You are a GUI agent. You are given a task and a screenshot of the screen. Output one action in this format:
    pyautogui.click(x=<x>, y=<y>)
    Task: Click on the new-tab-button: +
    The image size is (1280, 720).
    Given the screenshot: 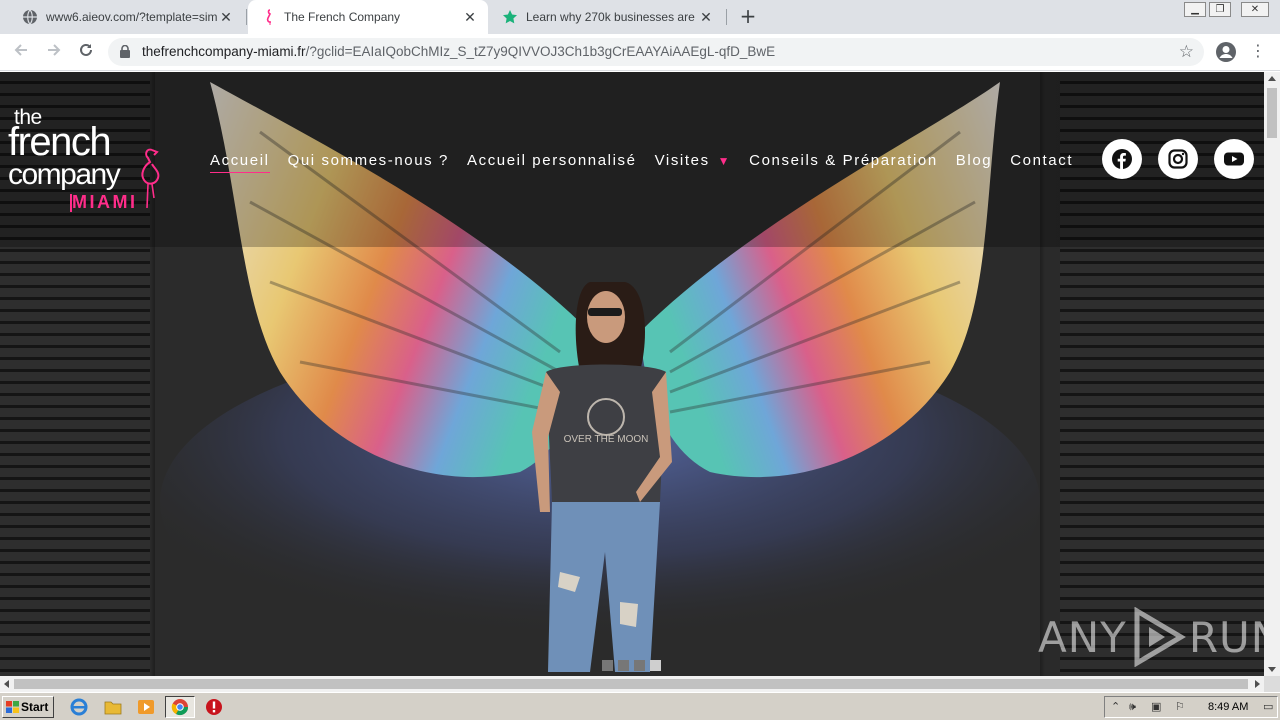 What is the action you would take?
    pyautogui.click(x=748, y=17)
    